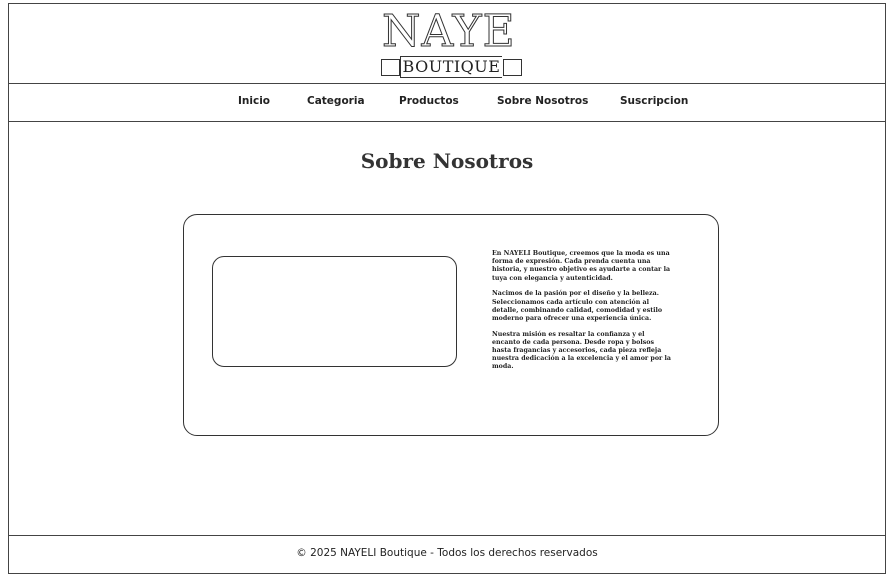  Describe the element at coordinates (429, 101) in the screenshot. I see `nav-item-productos: Productos` at that location.